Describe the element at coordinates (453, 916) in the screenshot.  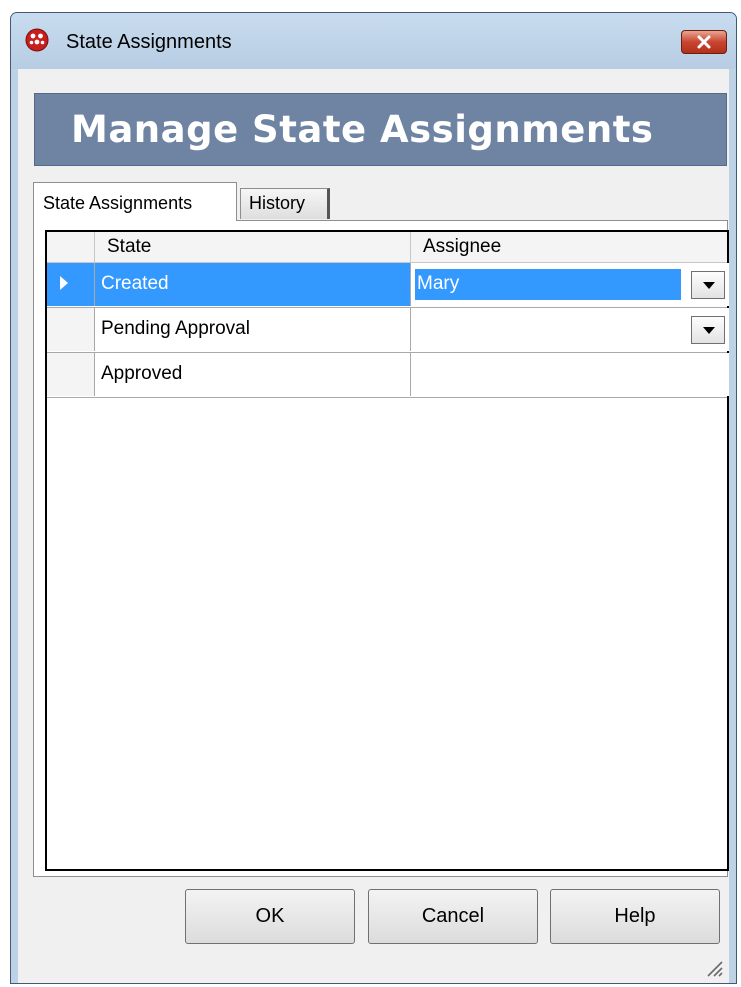
I see `cancel-button: Cancel` at that location.